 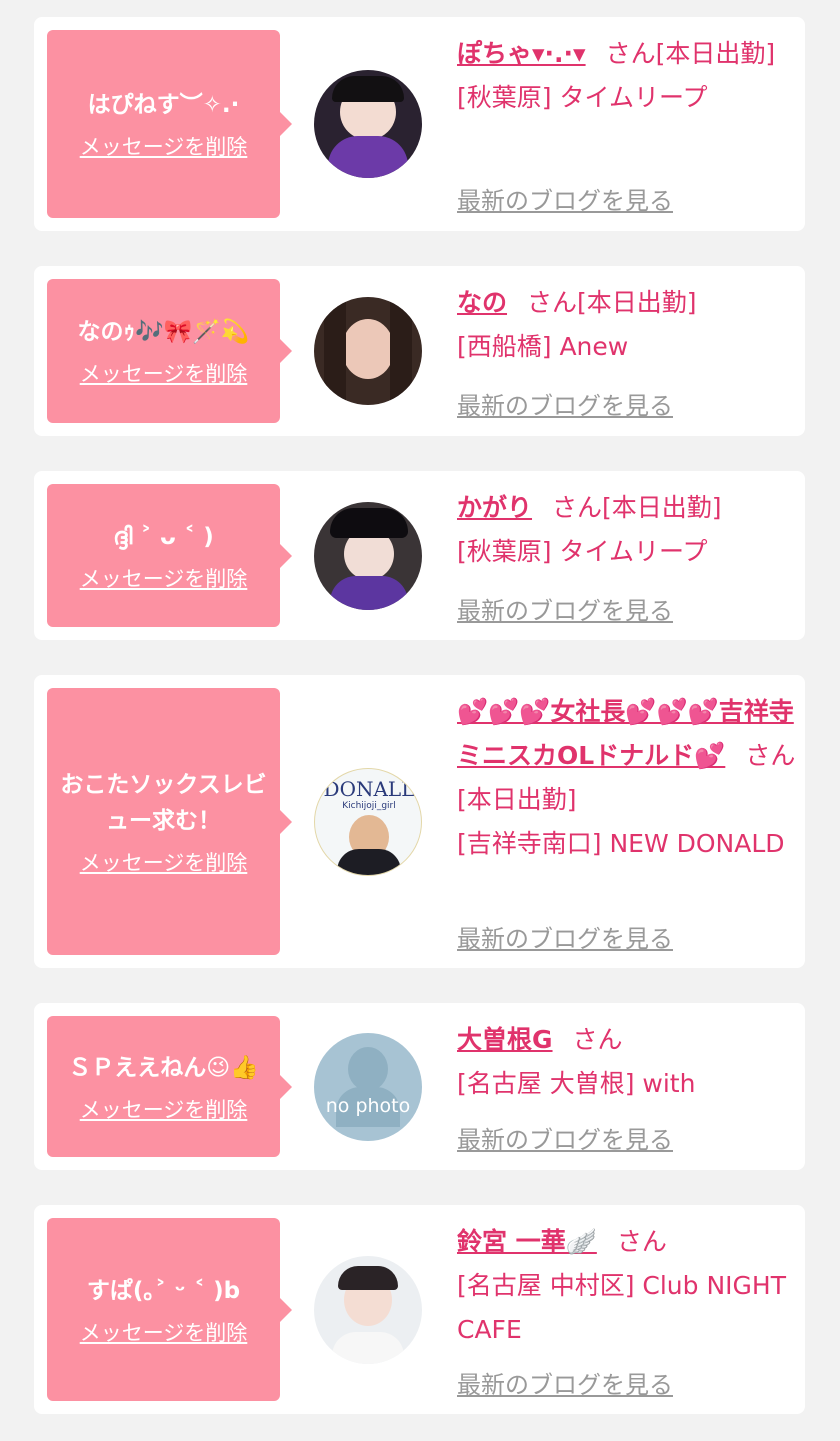 What do you see at coordinates (163, 105) in the screenshot?
I see `message-text: はぴねす︶✧.·` at bounding box center [163, 105].